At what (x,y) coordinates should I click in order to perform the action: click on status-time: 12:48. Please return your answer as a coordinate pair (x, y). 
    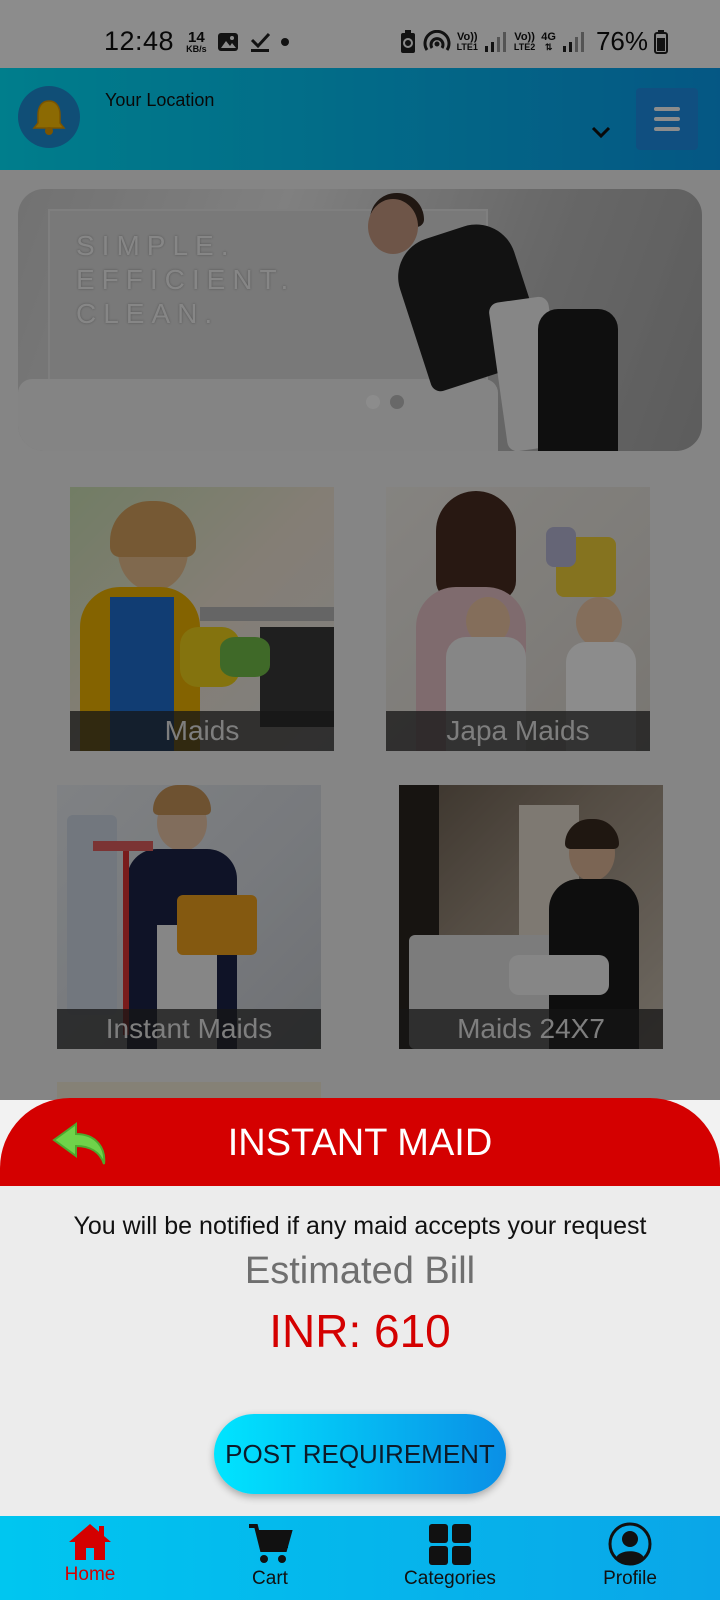
    Looking at the image, I should click on (139, 41).